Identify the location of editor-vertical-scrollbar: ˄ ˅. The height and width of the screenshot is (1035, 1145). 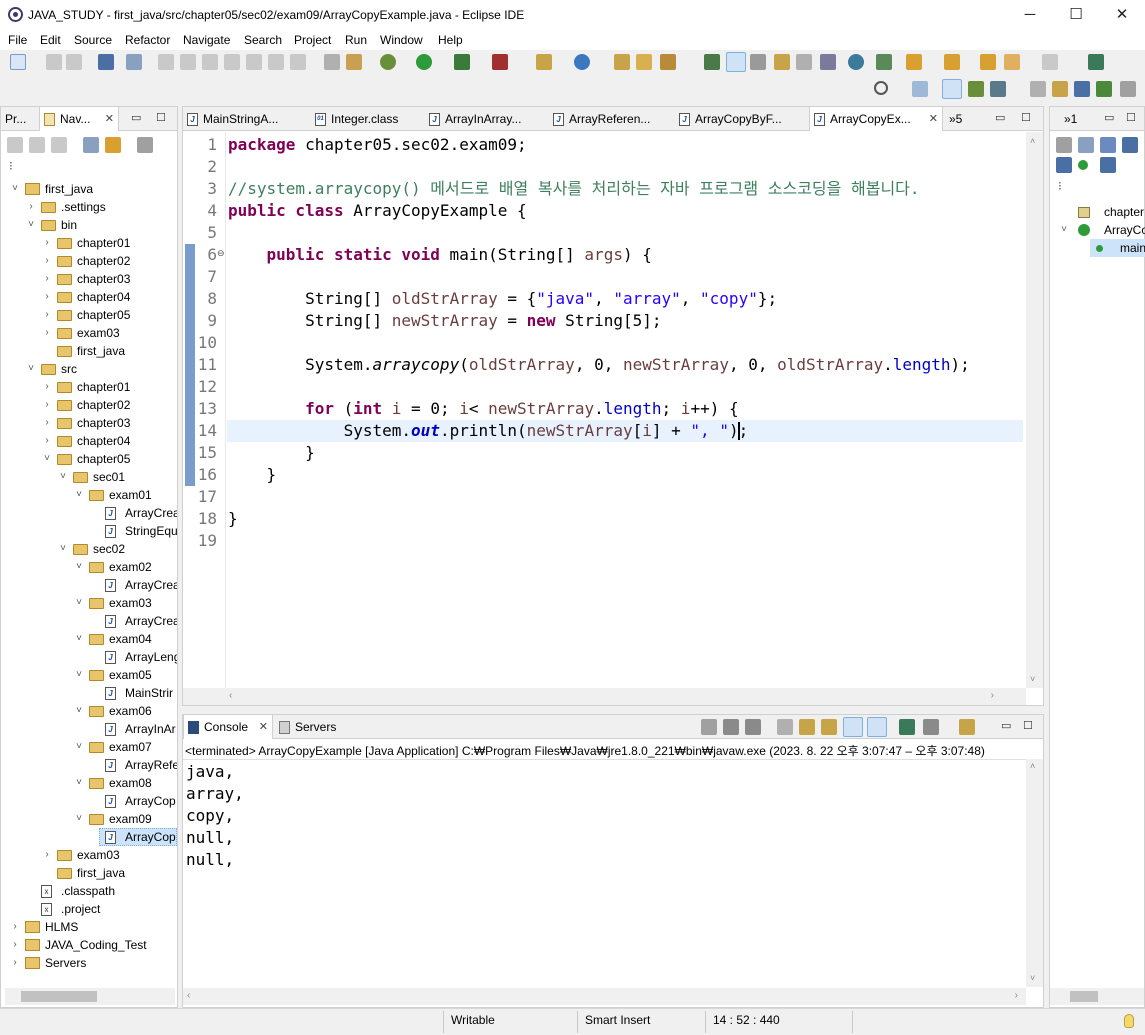
(1034, 410).